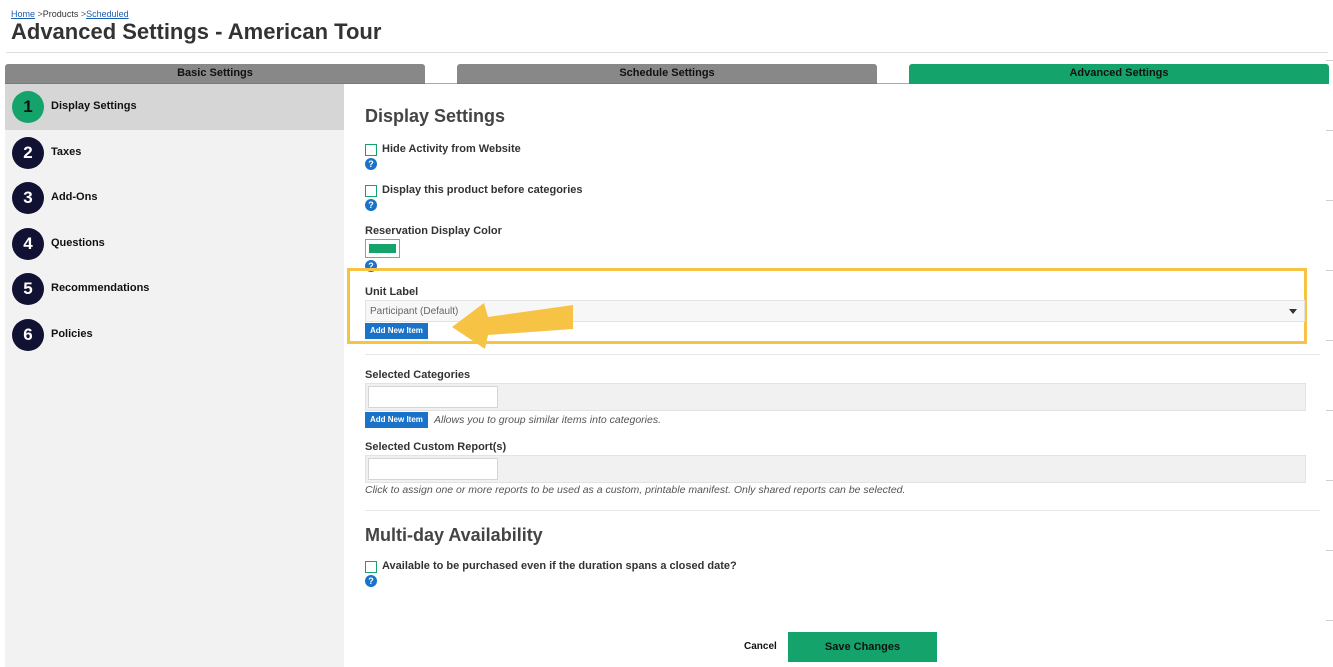 Image resolution: width=1333 pixels, height=667 pixels. What do you see at coordinates (418, 375) in the screenshot?
I see `selected-categories-label: Selected Categories` at bounding box center [418, 375].